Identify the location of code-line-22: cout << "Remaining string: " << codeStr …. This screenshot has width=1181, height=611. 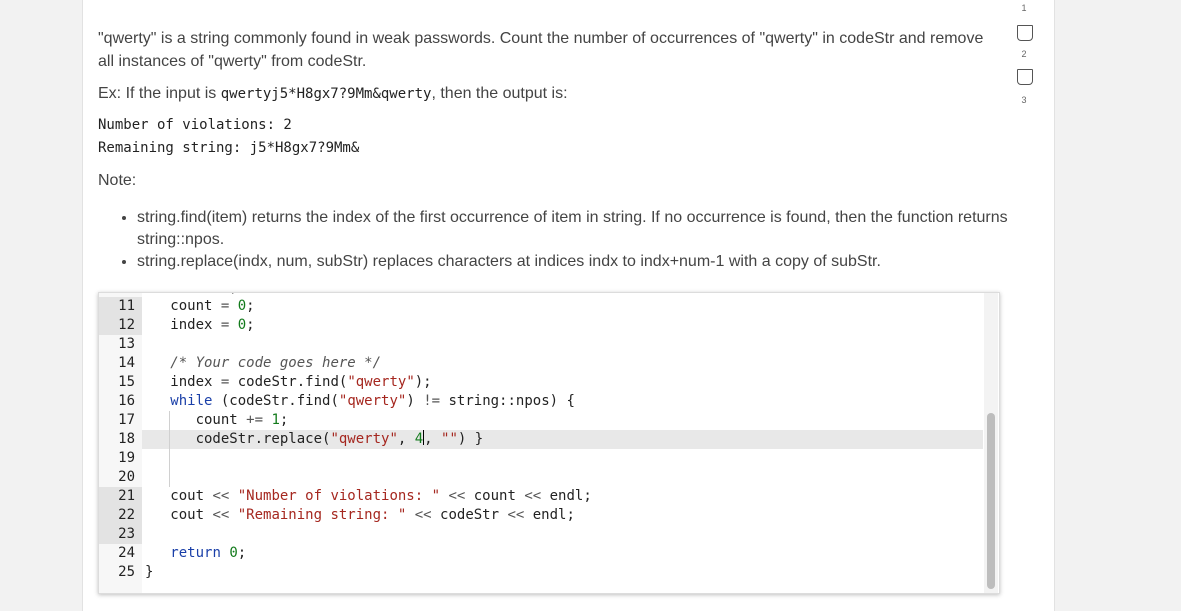
(360, 515).